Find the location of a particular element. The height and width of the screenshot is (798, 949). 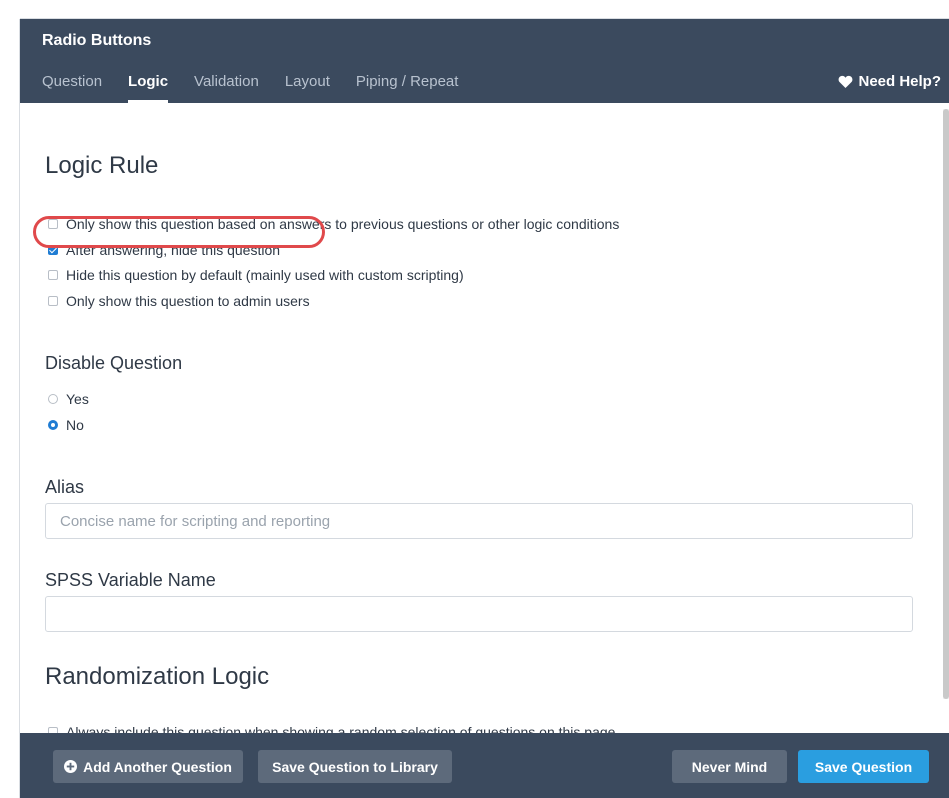

alias-input is located at coordinates (479, 521).